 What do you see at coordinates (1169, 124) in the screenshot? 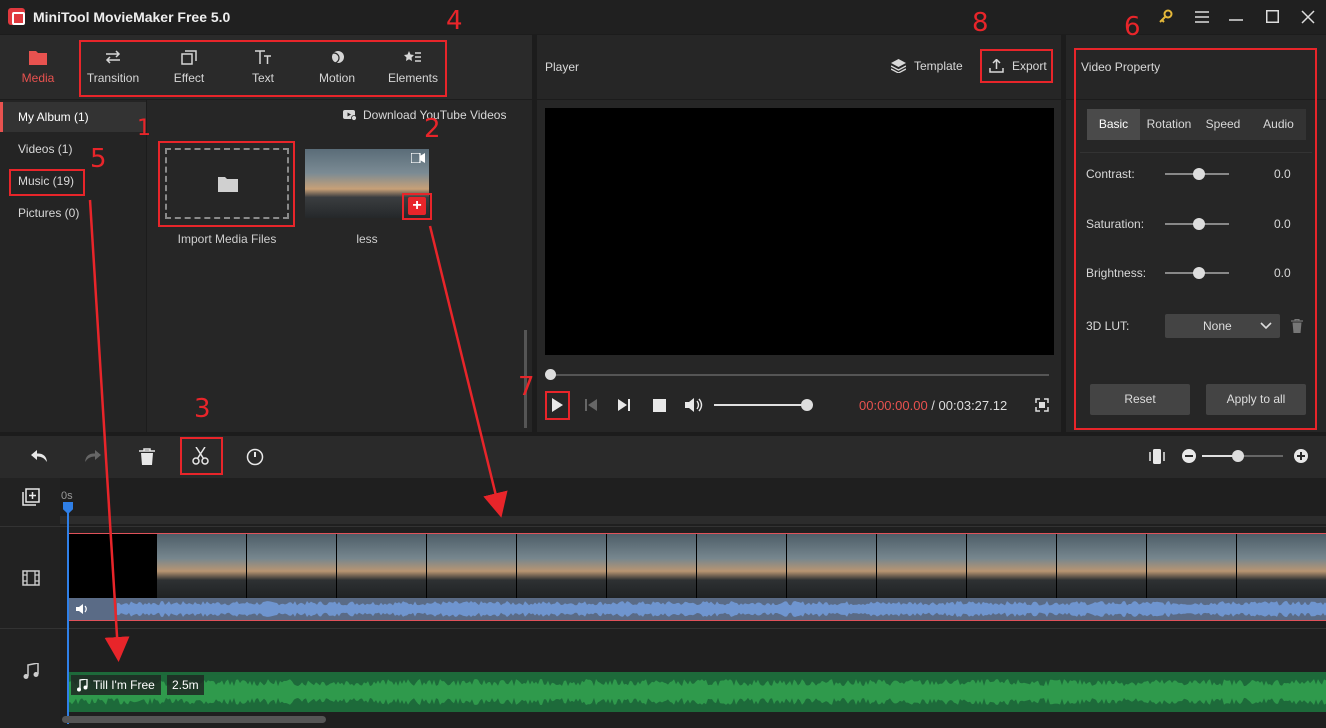
I see `tab-rotation: Rotation` at bounding box center [1169, 124].